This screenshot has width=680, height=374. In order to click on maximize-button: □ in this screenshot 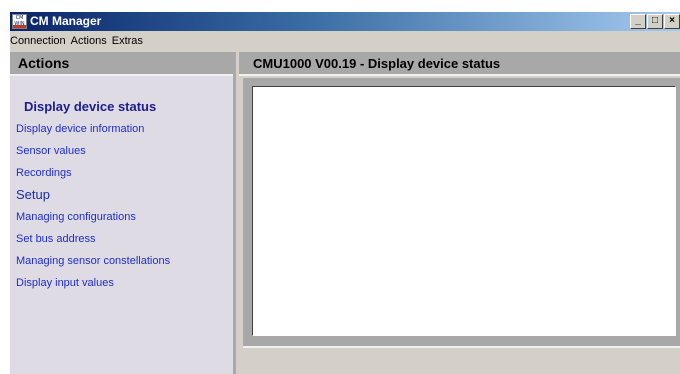, I will do `click(655, 21)`.